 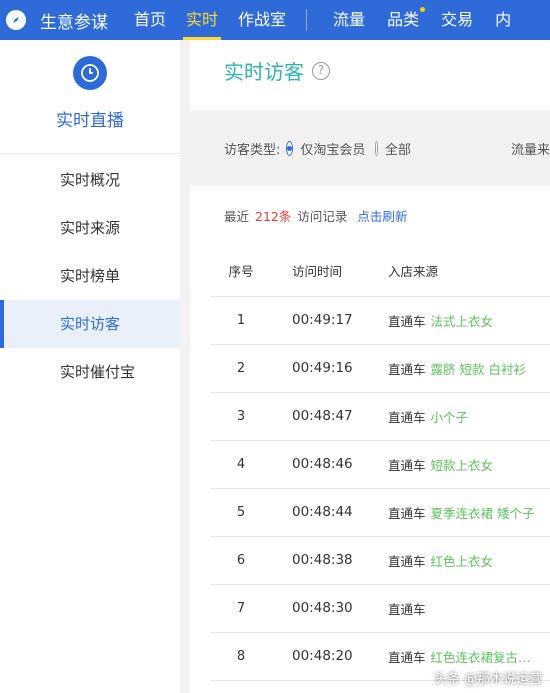 I want to click on col-visit-time: 访问时间, so click(x=326, y=271).